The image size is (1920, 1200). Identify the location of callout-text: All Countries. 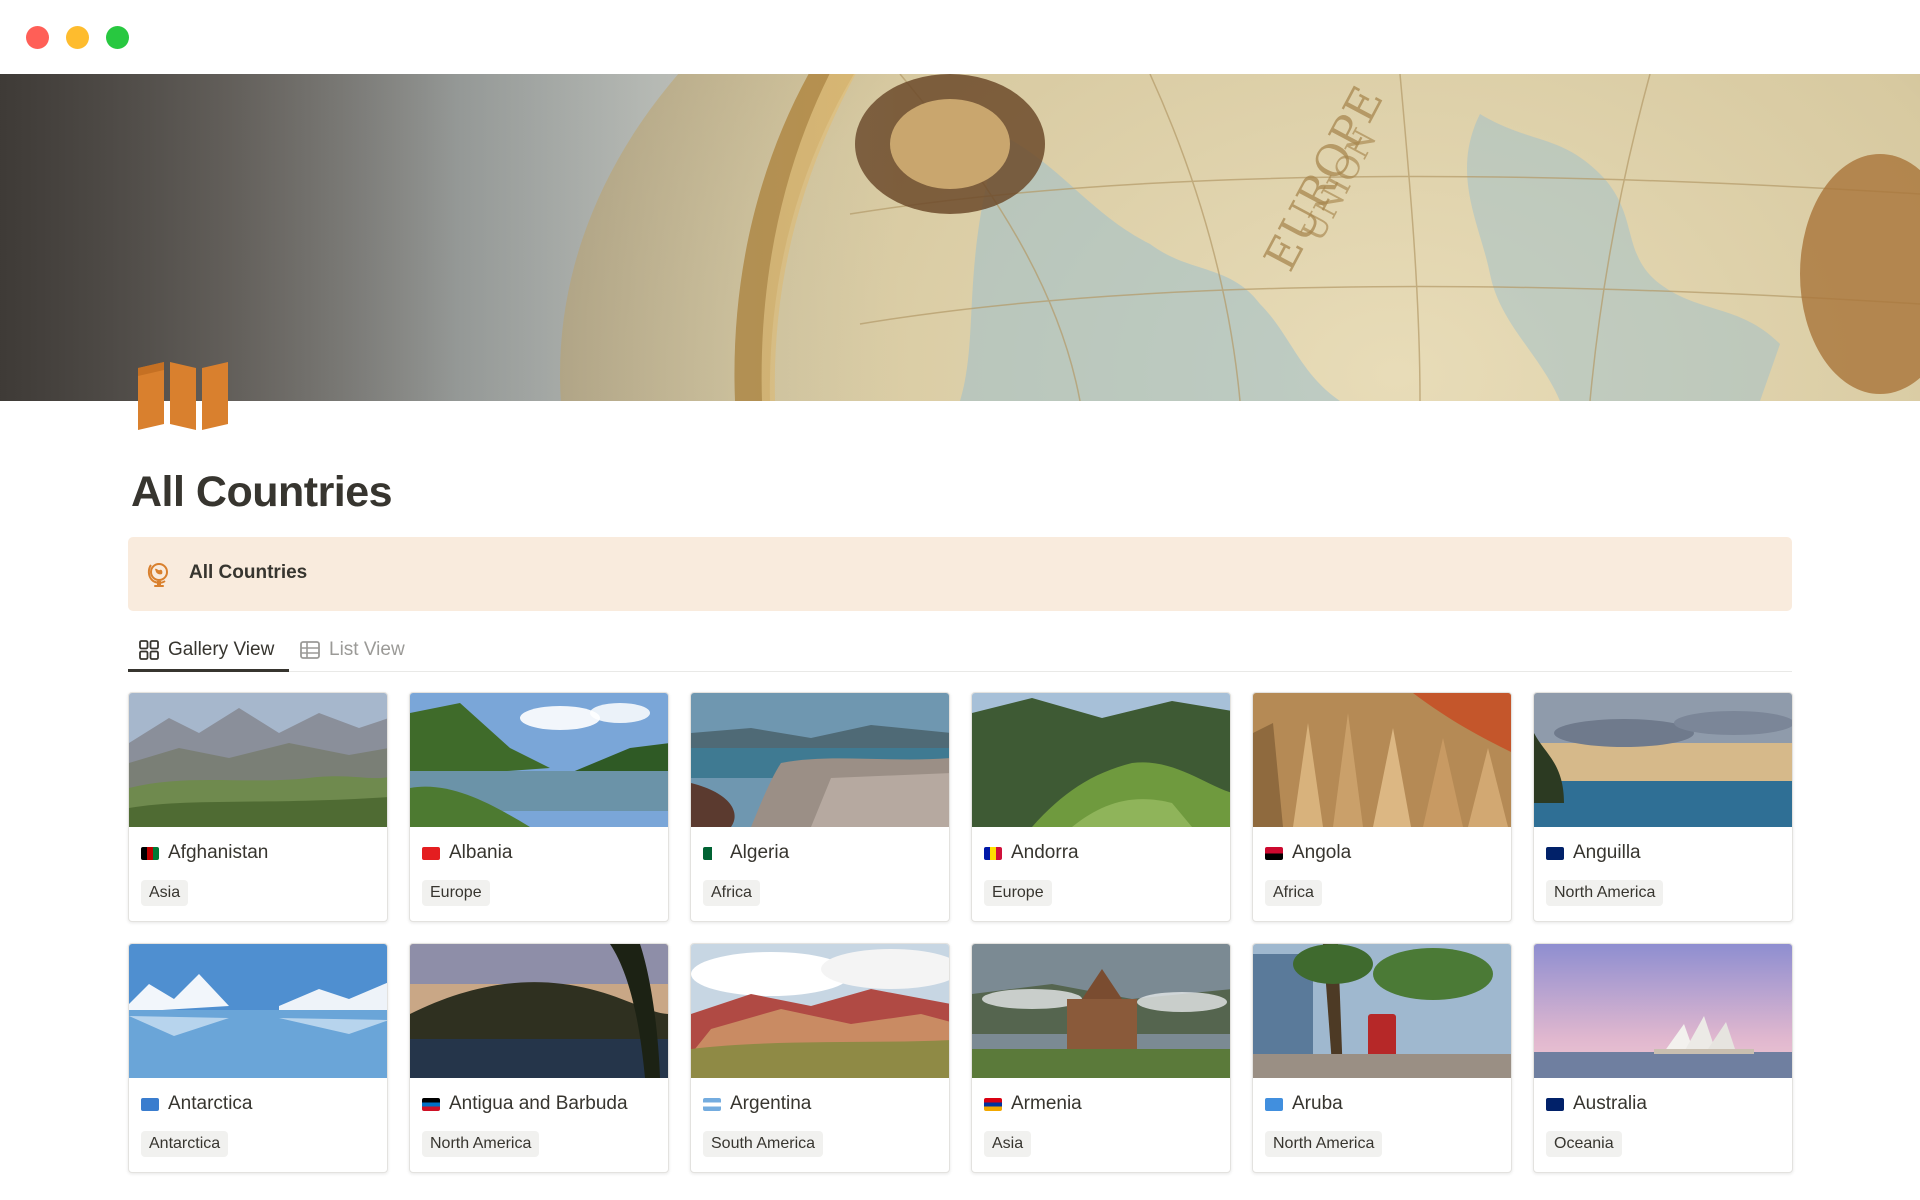
(248, 572).